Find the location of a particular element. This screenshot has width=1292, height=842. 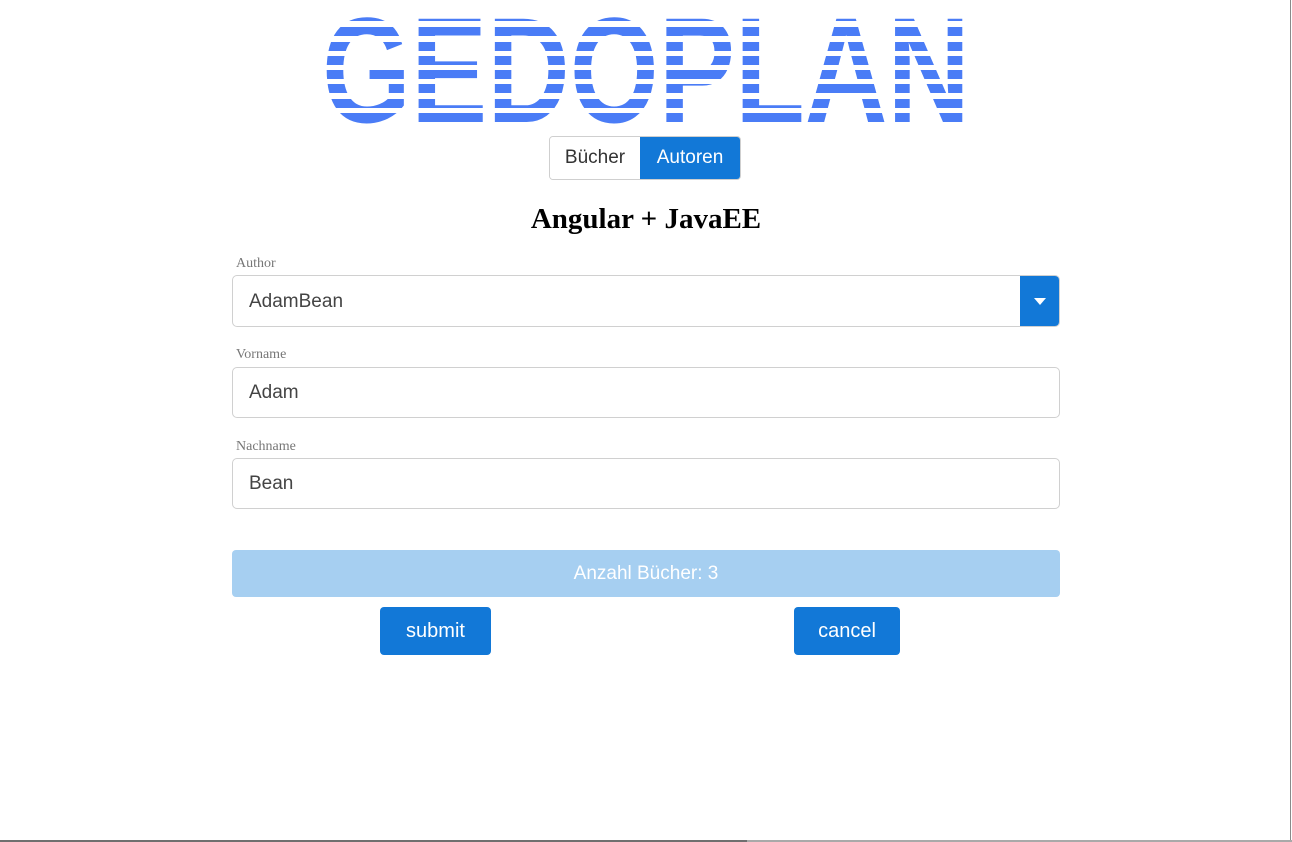

submit-button: submit is located at coordinates (435, 631).